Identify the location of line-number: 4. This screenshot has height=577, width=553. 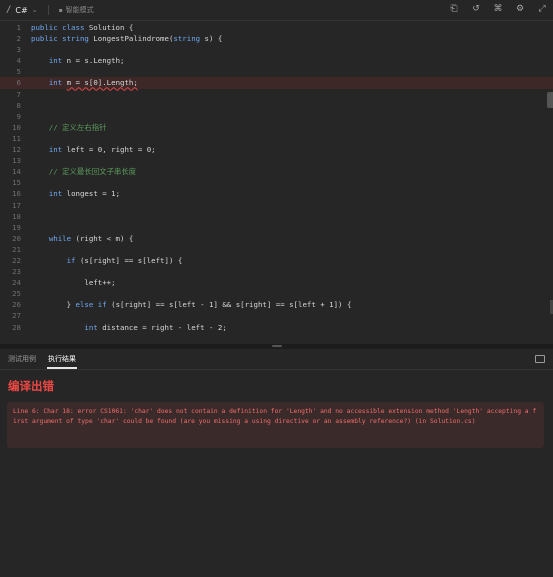
(18, 61).